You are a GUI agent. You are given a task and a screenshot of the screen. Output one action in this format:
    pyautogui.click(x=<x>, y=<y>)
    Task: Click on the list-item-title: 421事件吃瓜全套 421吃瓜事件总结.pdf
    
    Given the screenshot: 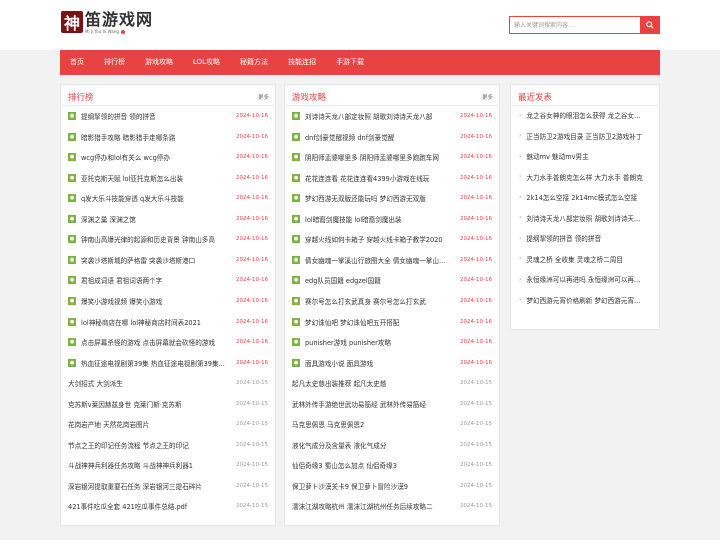 What is the action you would take?
    pyautogui.click(x=152, y=506)
    